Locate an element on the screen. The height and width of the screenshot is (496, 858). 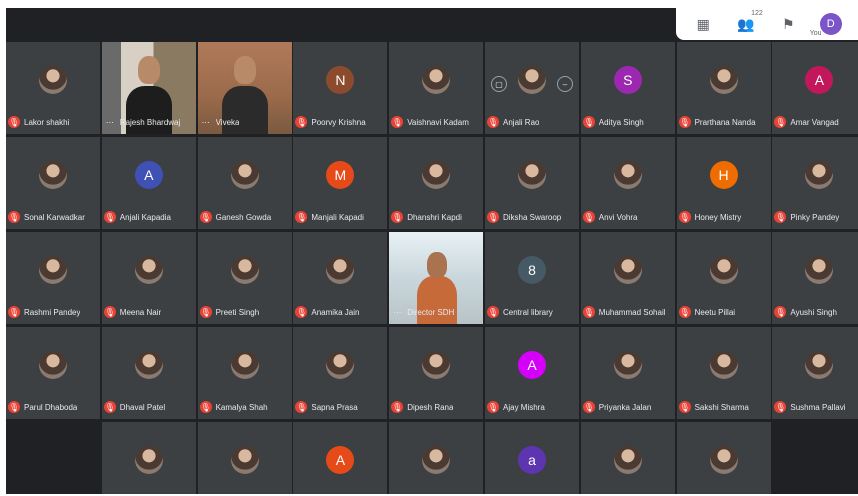
participant-name-row: 🎙 Sakshi Sharma is located at coordinates (723, 407).